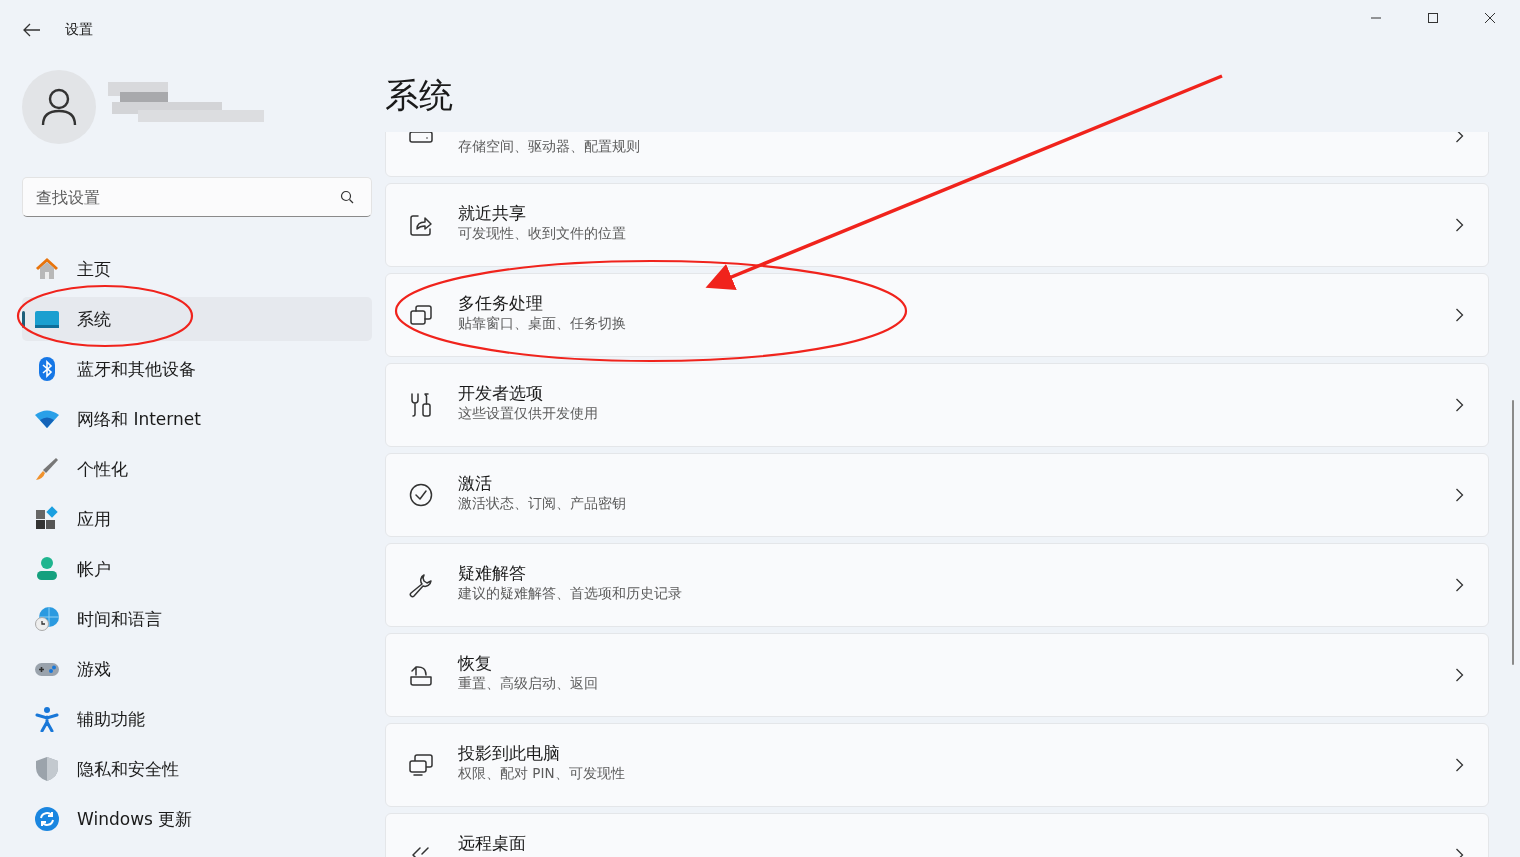 The width and height of the screenshot is (1520, 857). Describe the element at coordinates (419, 95) in the screenshot. I see `page-title: 系统` at that location.